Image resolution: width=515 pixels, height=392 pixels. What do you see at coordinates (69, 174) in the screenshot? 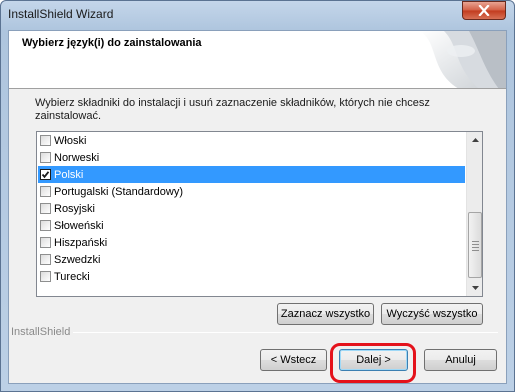
I see `language-label: Polski` at bounding box center [69, 174].